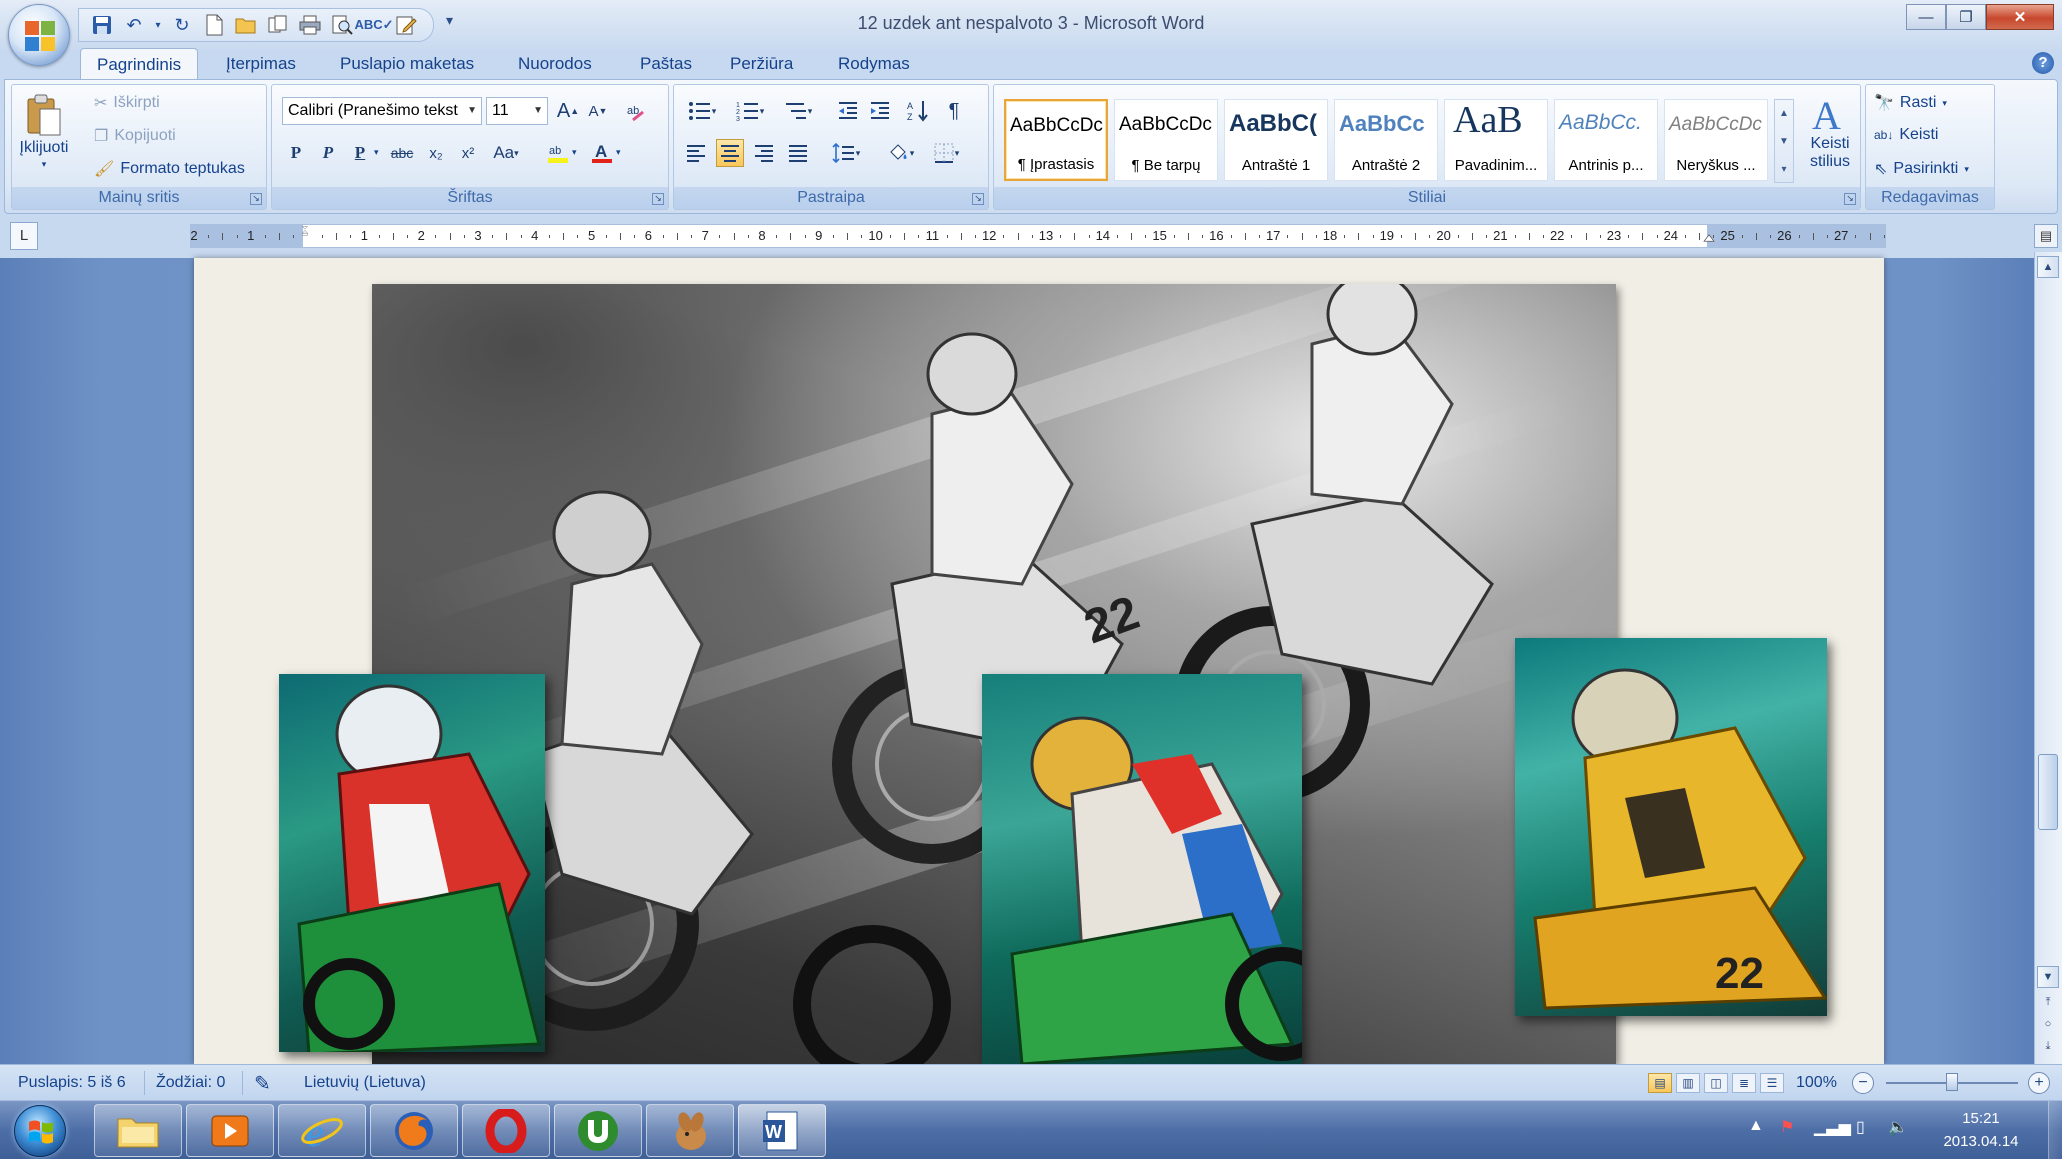 This screenshot has width=2062, height=1159. Describe the element at coordinates (468, 153) in the screenshot. I see `superscript-button: x²` at that location.